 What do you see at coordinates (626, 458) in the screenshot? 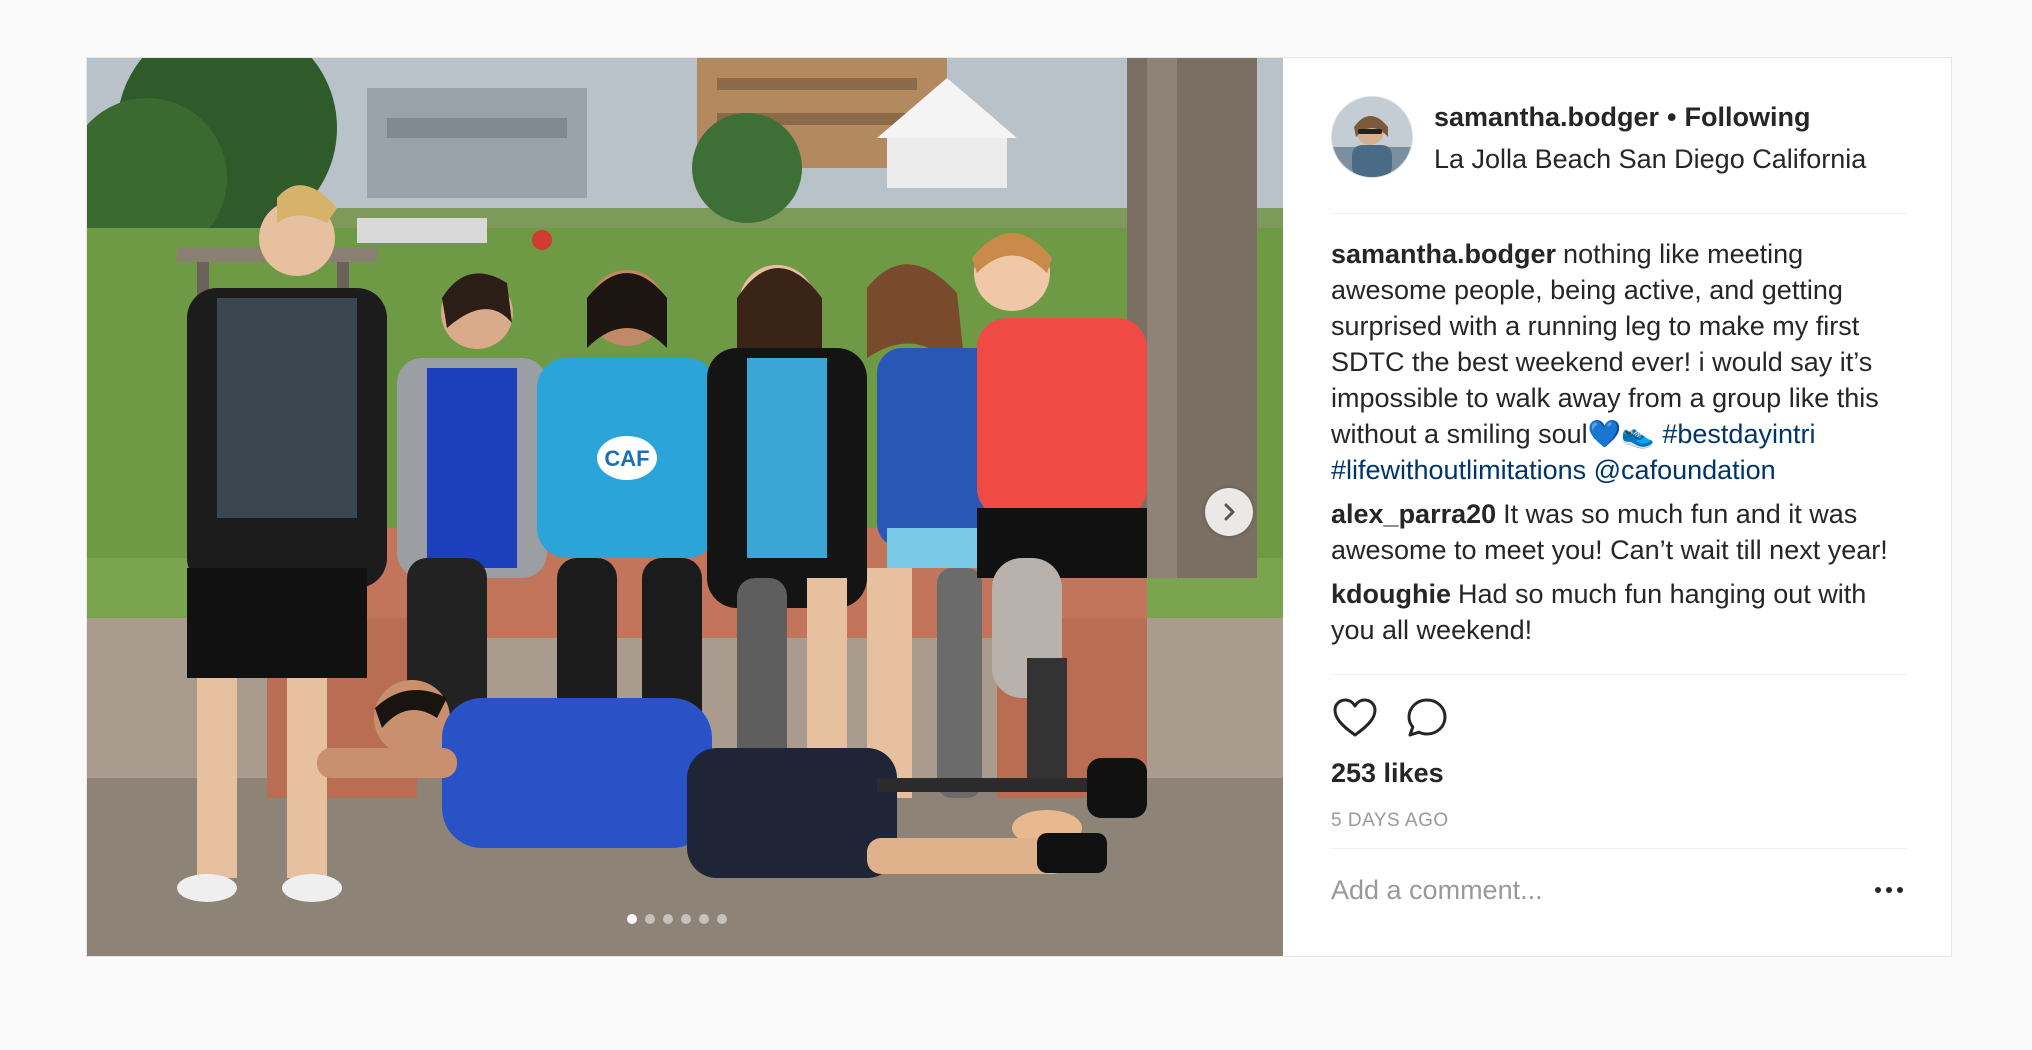
I see `caf-logo-text: CAF` at bounding box center [626, 458].